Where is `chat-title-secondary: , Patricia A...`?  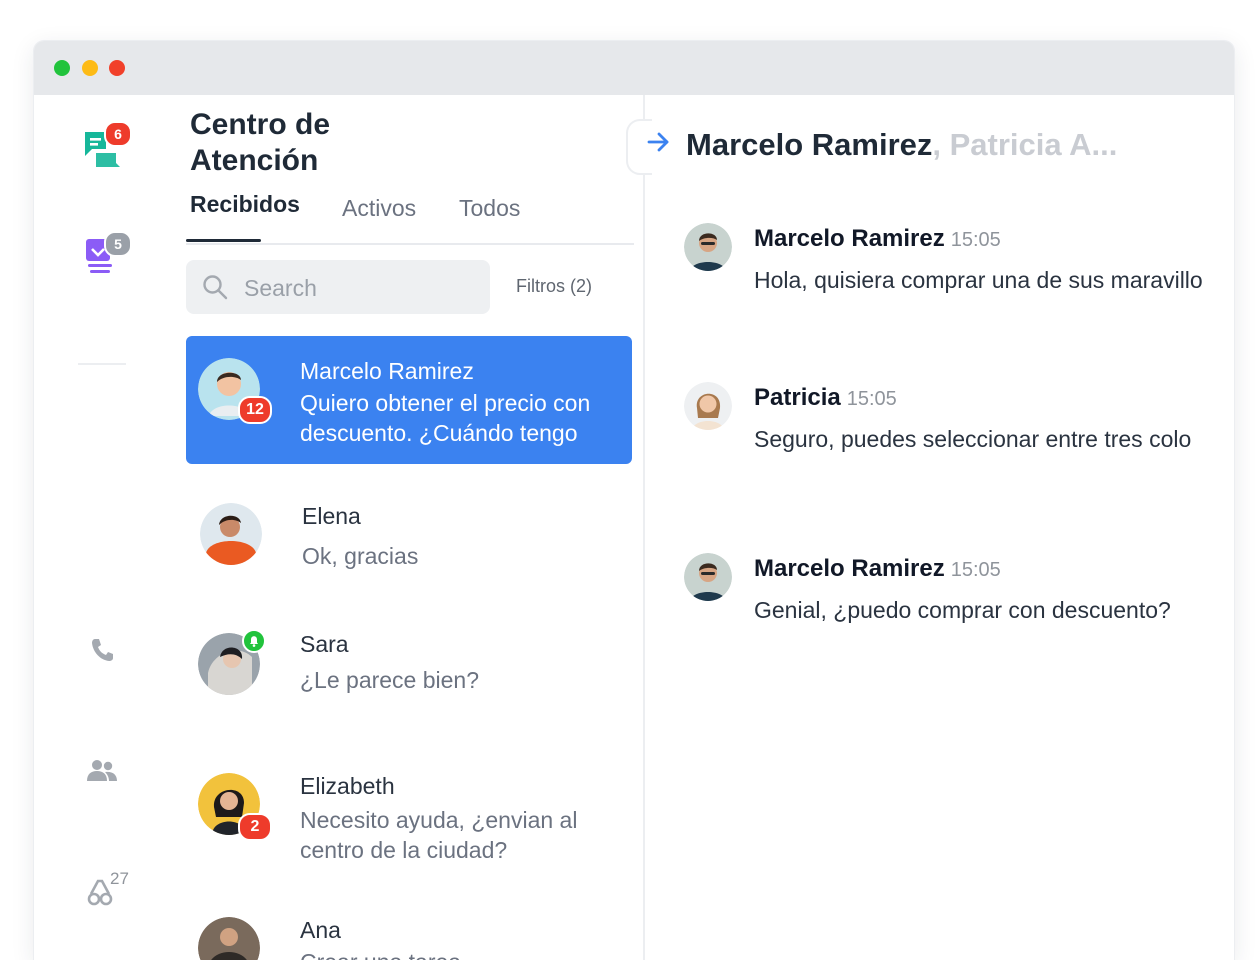 chat-title-secondary: , Patricia A... is located at coordinates (1025, 144).